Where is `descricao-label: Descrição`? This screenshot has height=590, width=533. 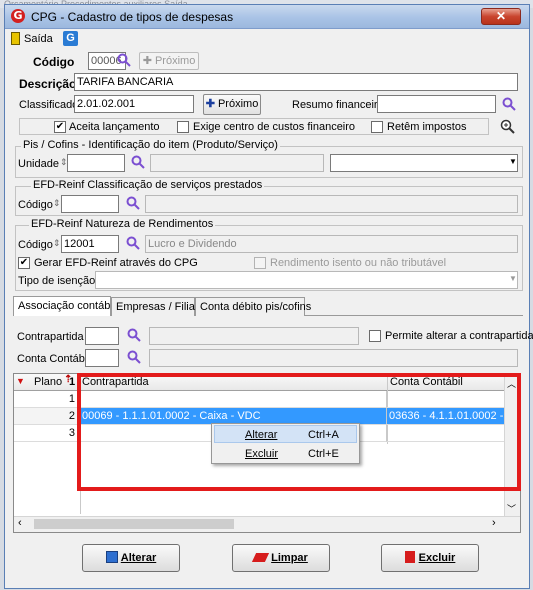 descricao-label: Descrição is located at coordinates (48, 84).